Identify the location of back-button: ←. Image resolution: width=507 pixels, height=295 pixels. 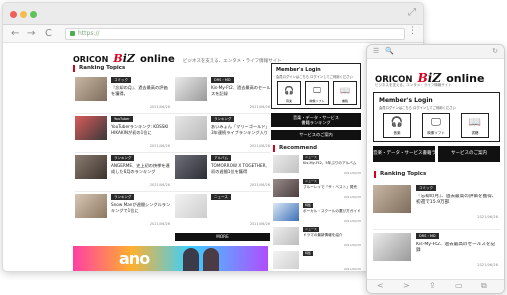
(15, 34).